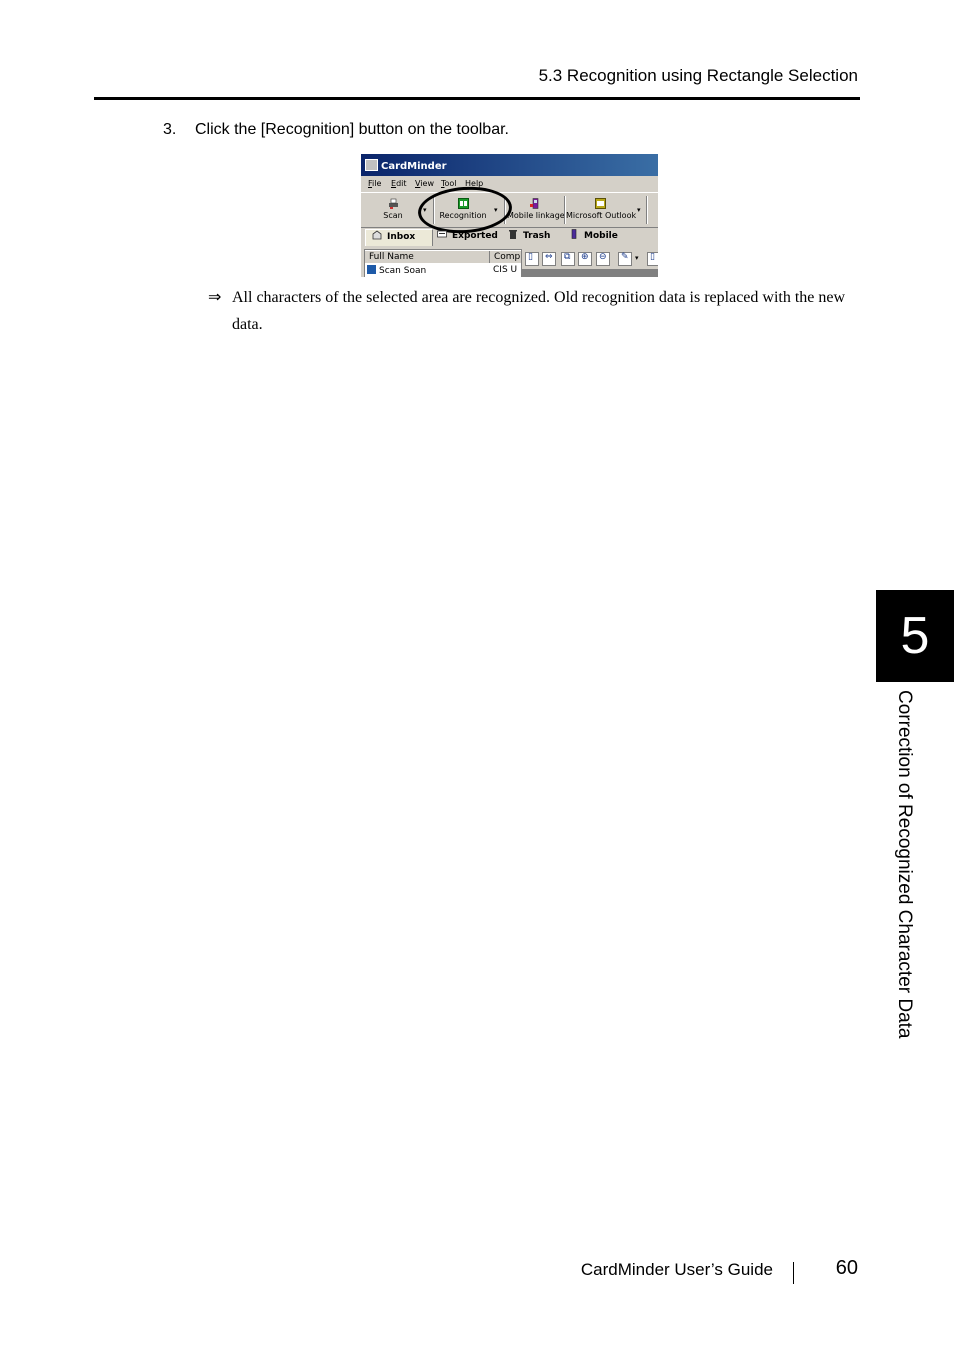 This screenshot has width=954, height=1351. I want to click on scanner-icon, so click(393, 203).